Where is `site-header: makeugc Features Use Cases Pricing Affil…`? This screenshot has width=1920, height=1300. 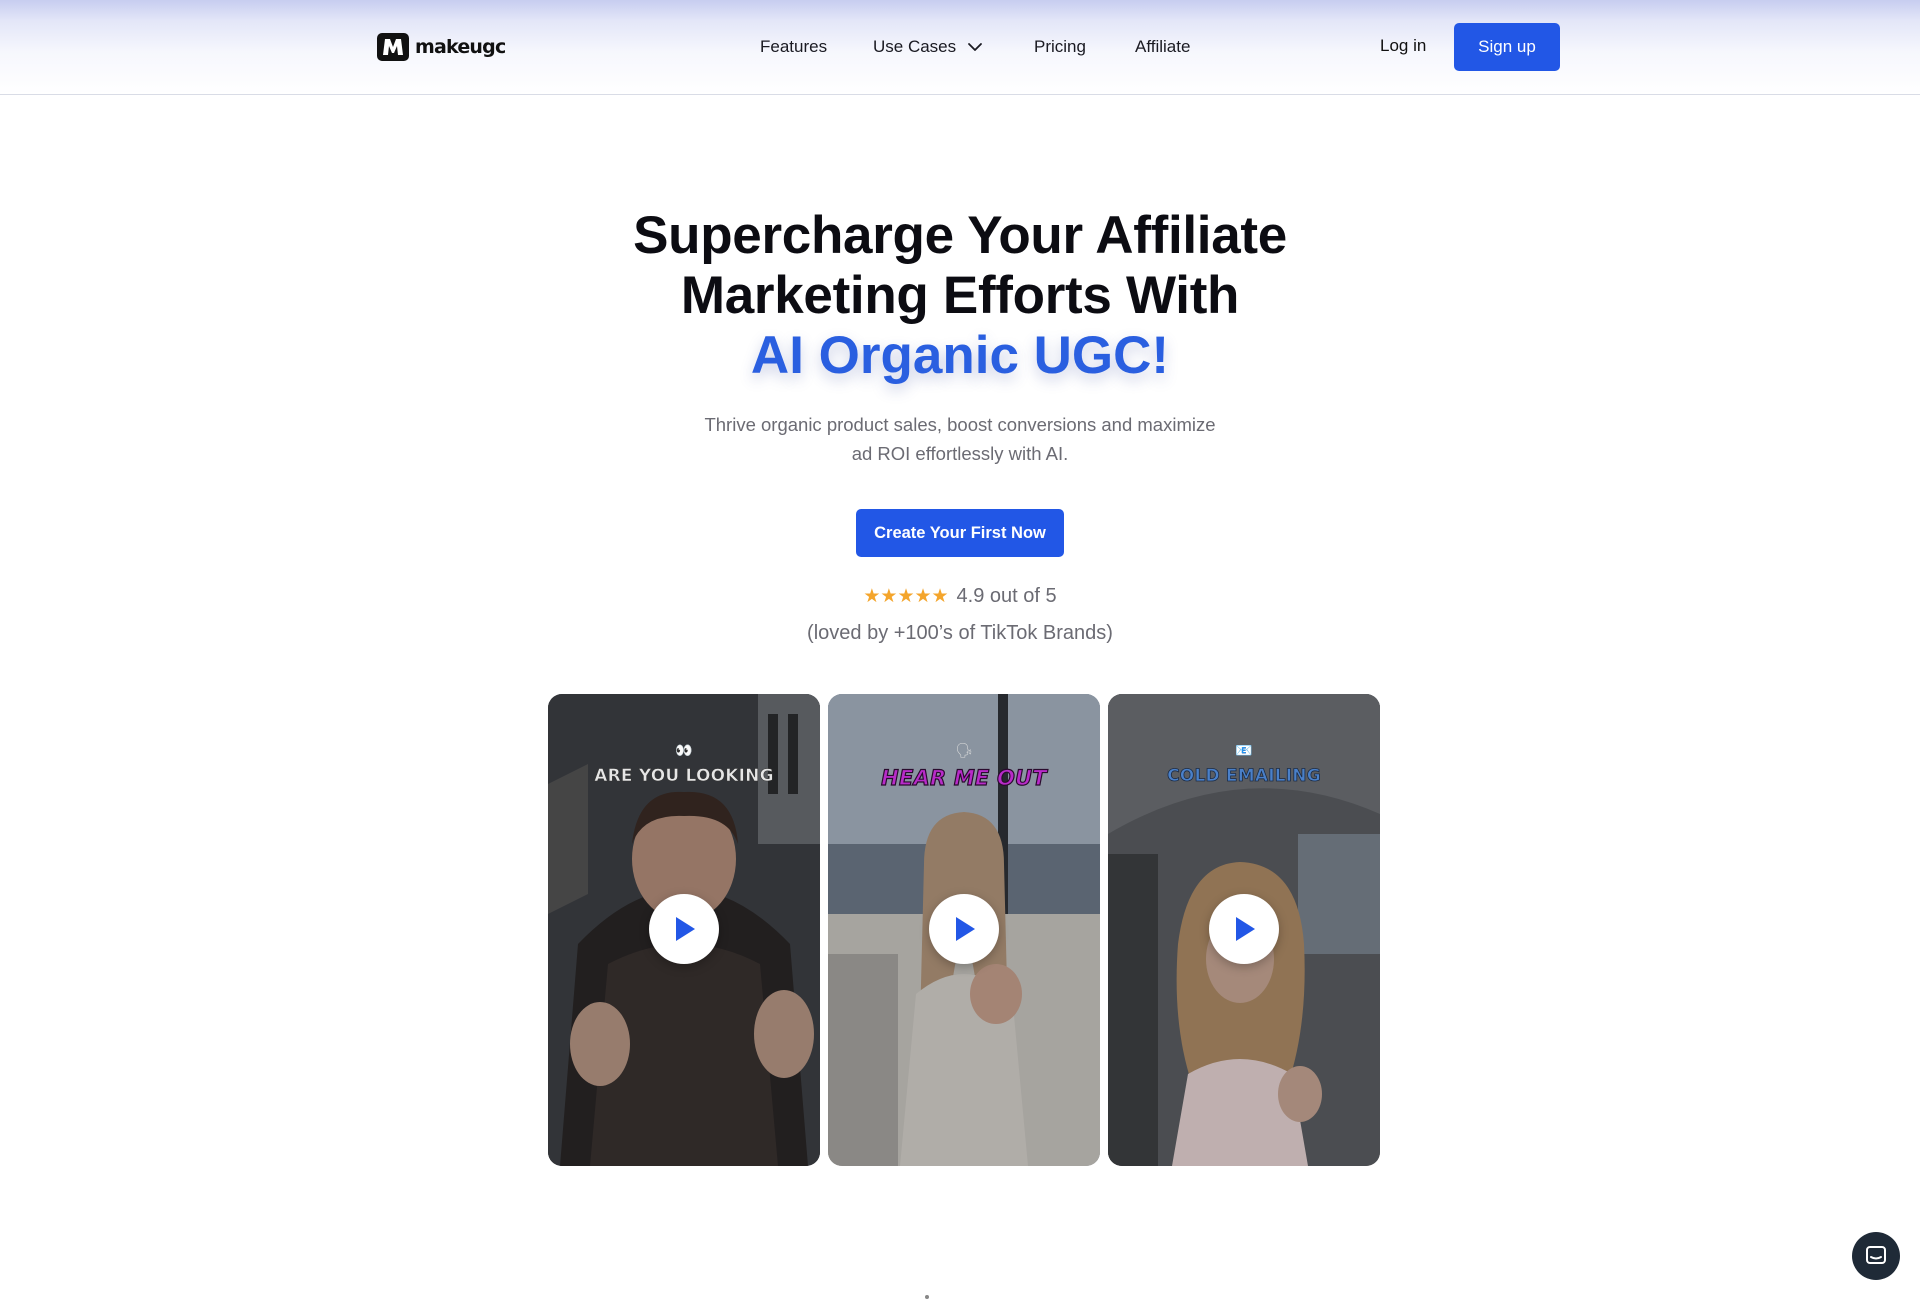
site-header: makeugc Features Use Cases Pricing Affil… is located at coordinates (960, 47).